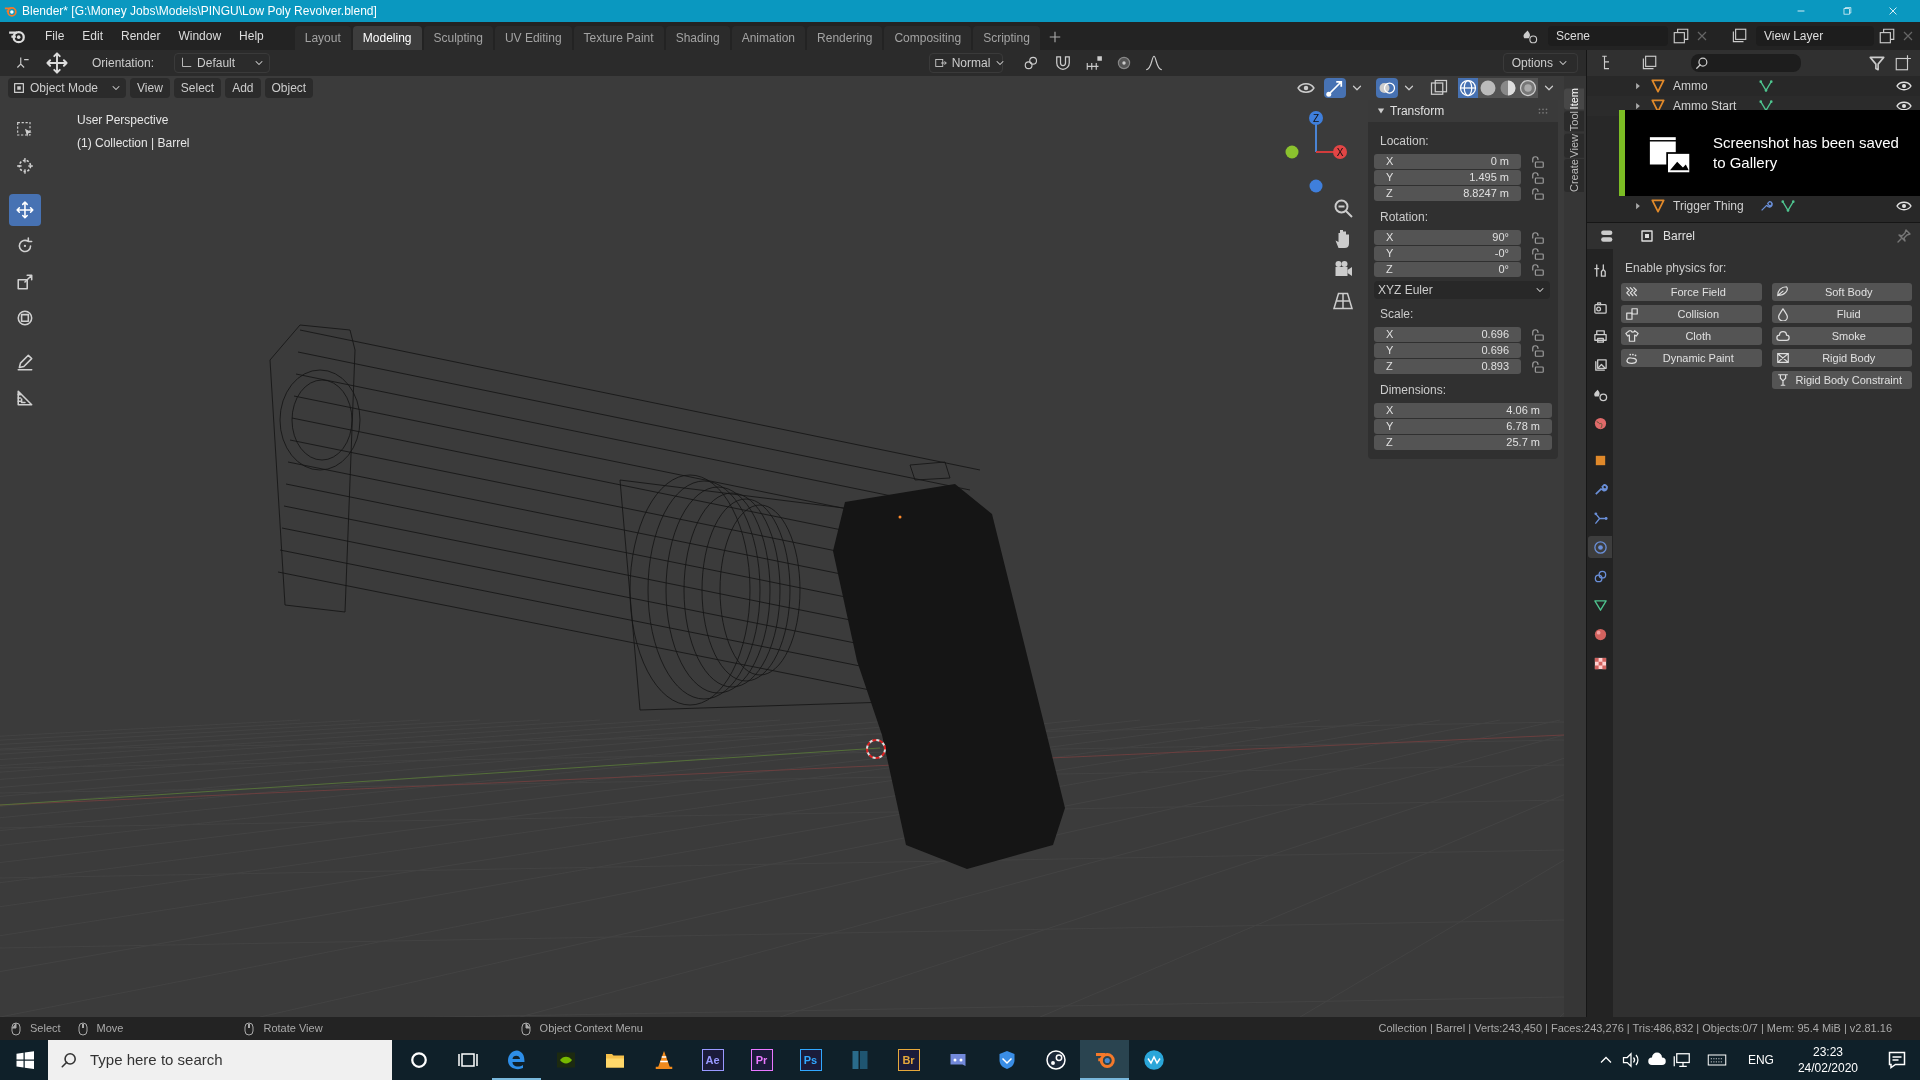  Describe the element at coordinates (1447, 350) in the screenshot. I see `number-field: Y 0.696` at that location.